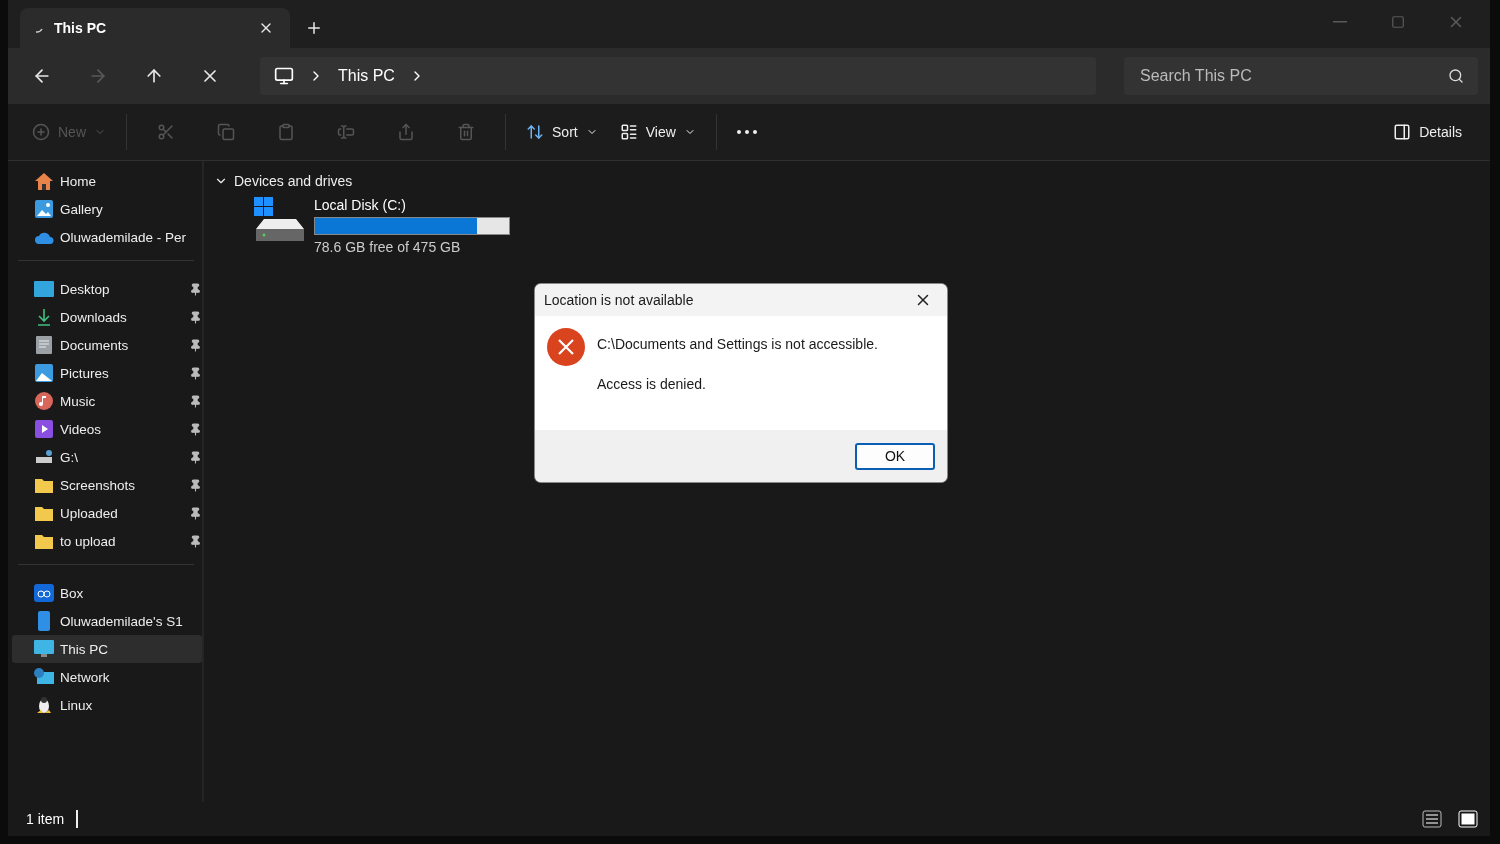  I want to click on sidebar-item: This PC, so click(107, 649).